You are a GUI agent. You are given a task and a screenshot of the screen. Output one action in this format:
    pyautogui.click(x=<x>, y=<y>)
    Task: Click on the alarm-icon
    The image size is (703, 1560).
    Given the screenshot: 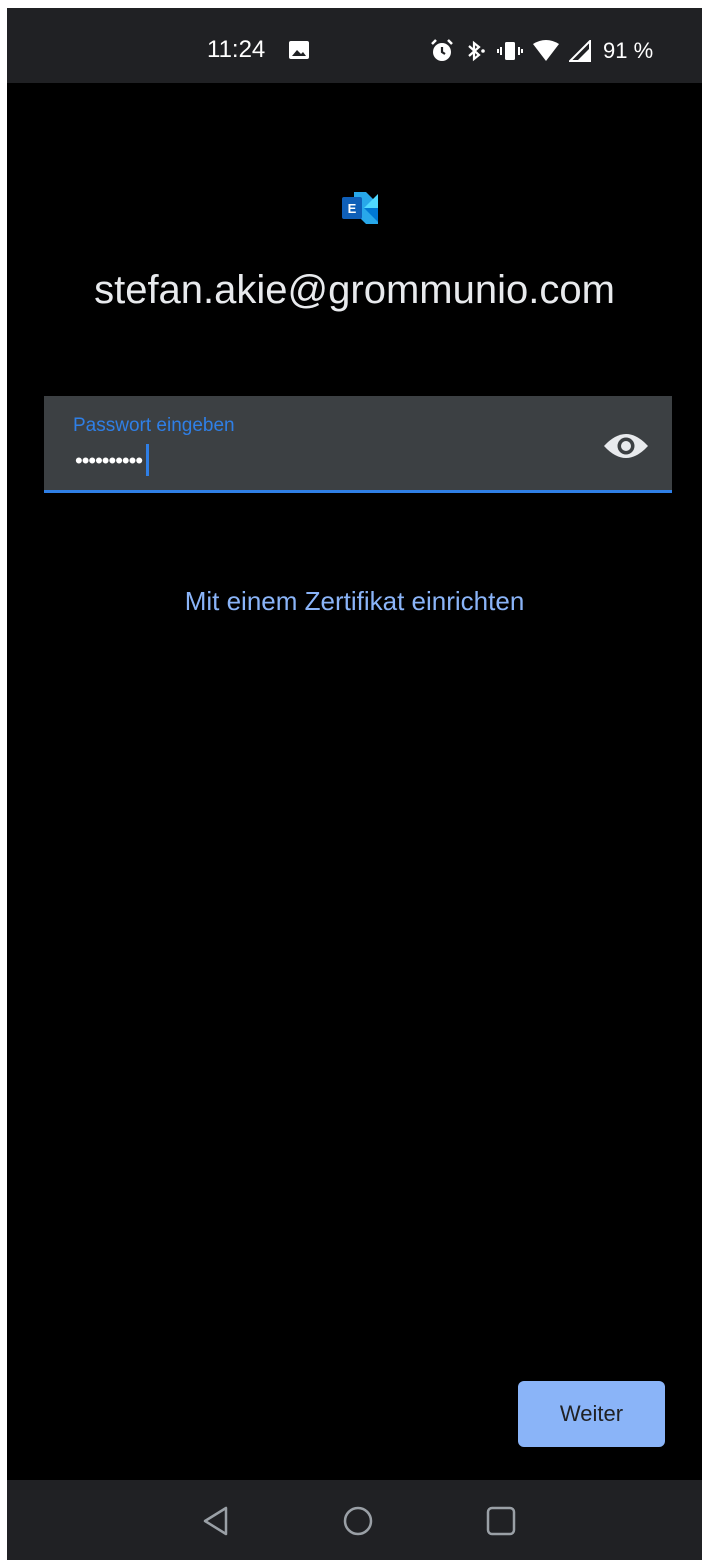 What is the action you would take?
    pyautogui.click(x=442, y=50)
    